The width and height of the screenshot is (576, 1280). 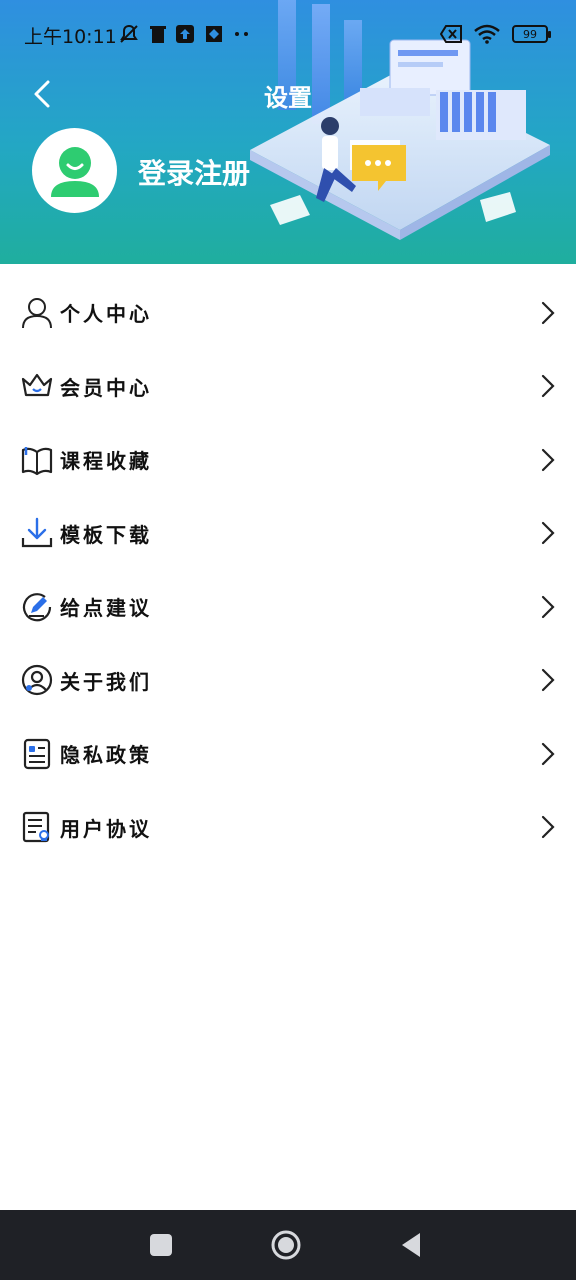 I want to click on wifi-icon, so click(x=487, y=34).